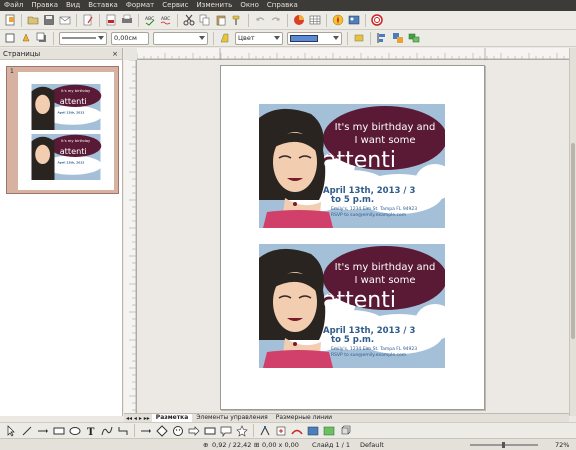  What do you see at coordinates (260, 20) in the screenshot?
I see `undo-icon` at bounding box center [260, 20].